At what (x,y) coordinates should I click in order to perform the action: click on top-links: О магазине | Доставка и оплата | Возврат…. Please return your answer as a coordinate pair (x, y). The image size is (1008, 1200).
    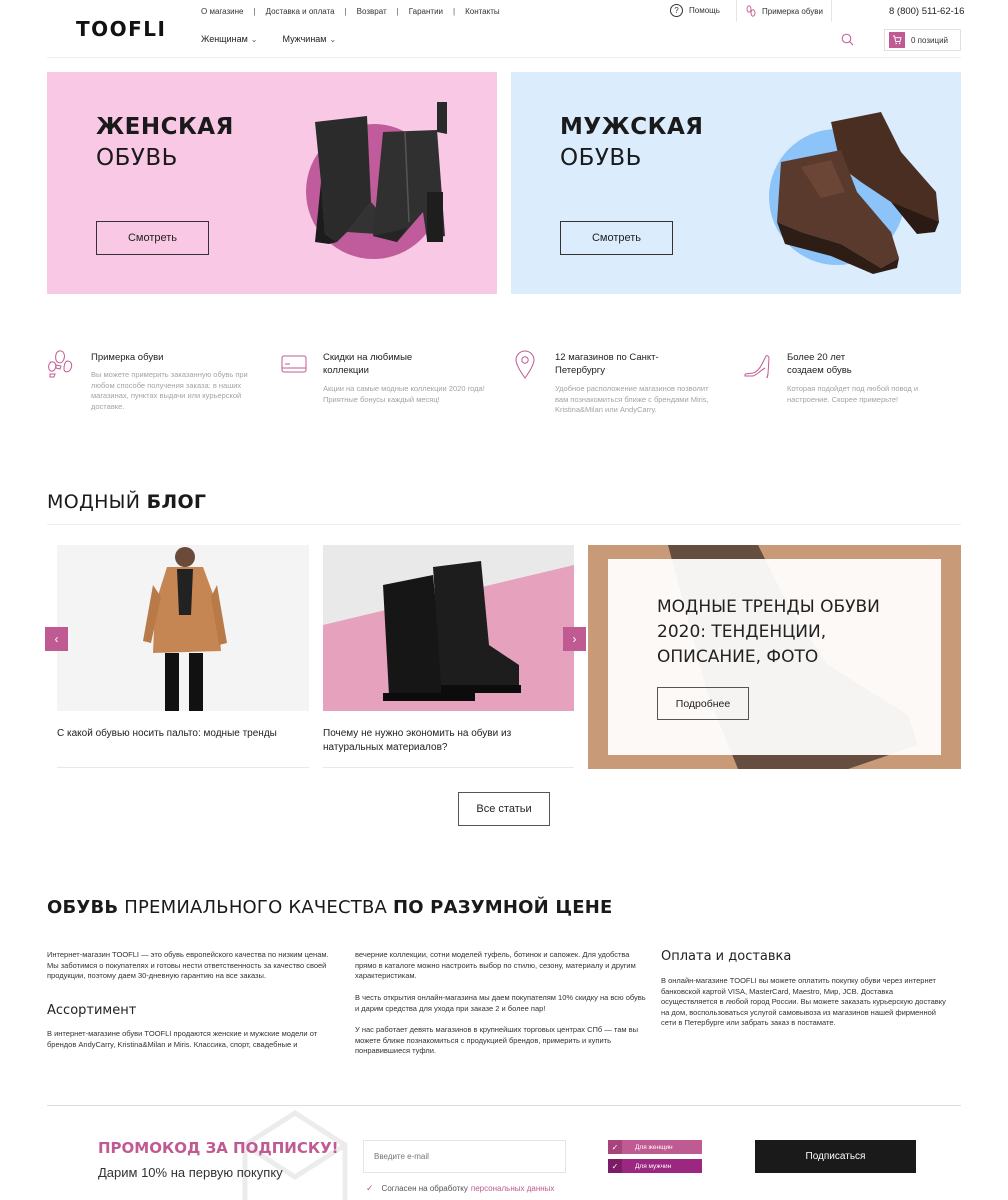
    Looking at the image, I should click on (350, 11).